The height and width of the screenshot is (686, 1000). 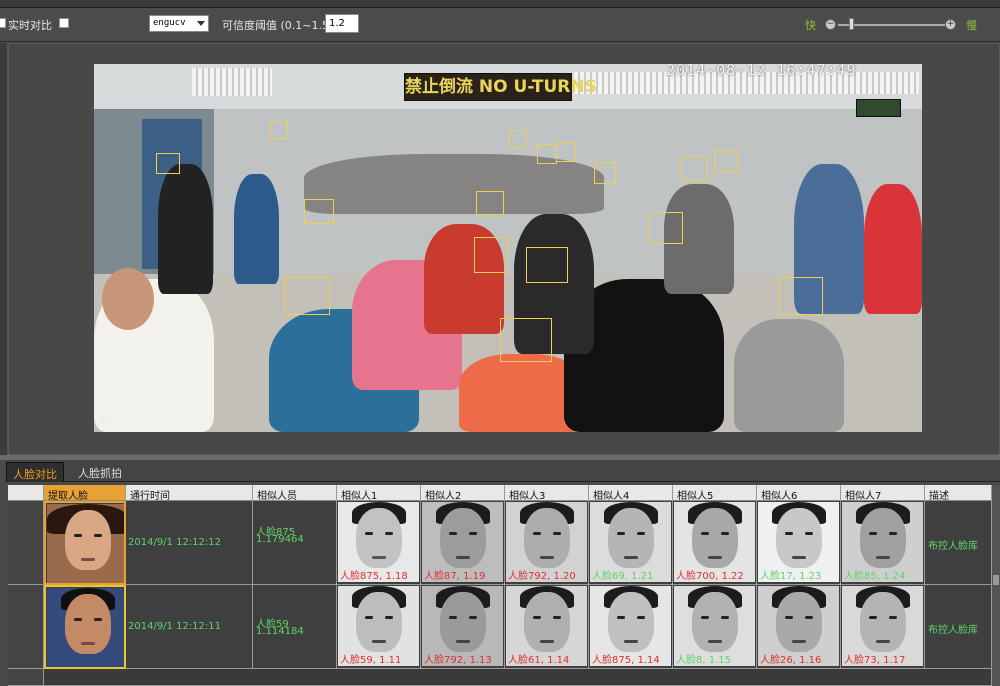 What do you see at coordinates (715, 493) in the screenshot?
I see `column-header: 相似人5` at bounding box center [715, 493].